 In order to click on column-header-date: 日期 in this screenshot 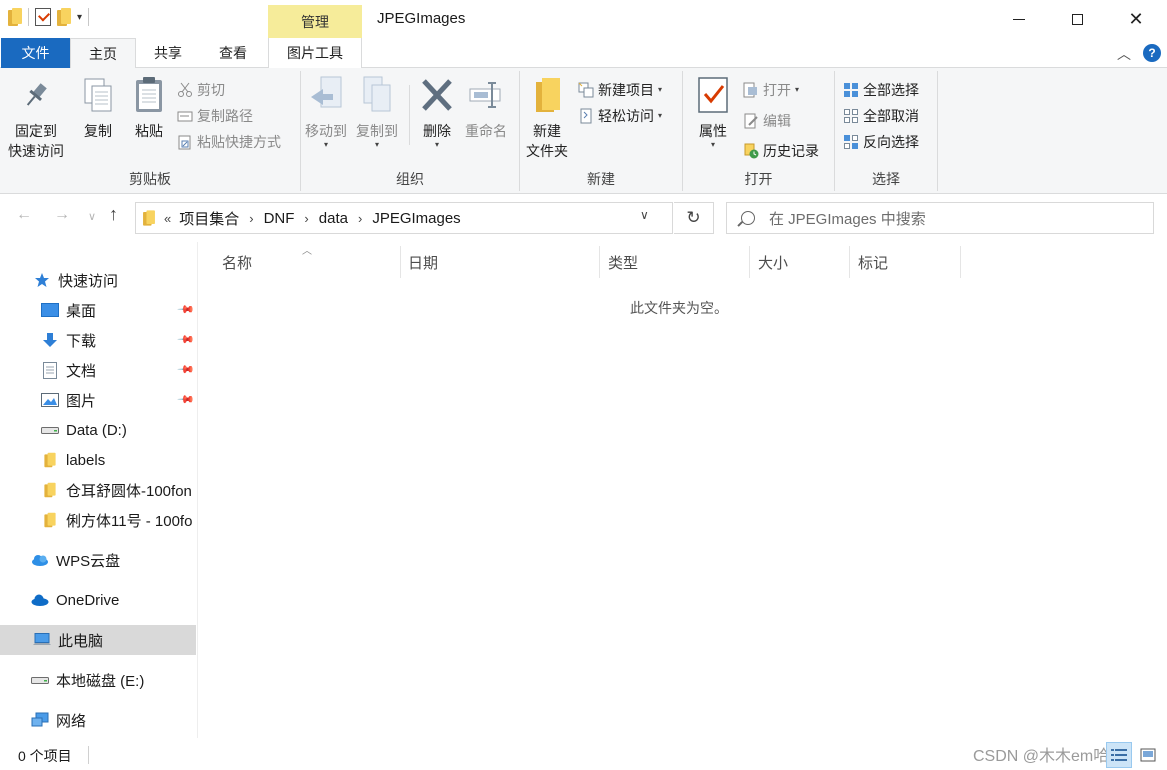, I will do `click(492, 262)`.